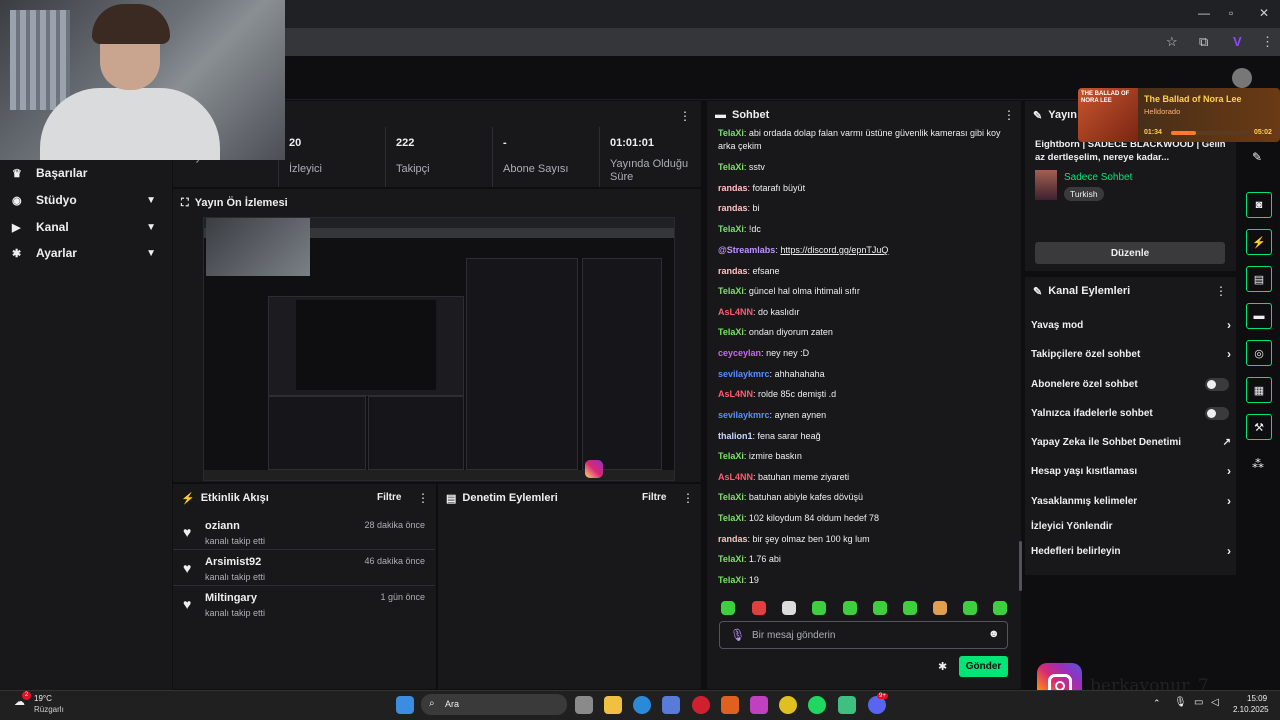  Describe the element at coordinates (1227, 442) in the screenshot. I see `external-link-icon: ↗` at that location.